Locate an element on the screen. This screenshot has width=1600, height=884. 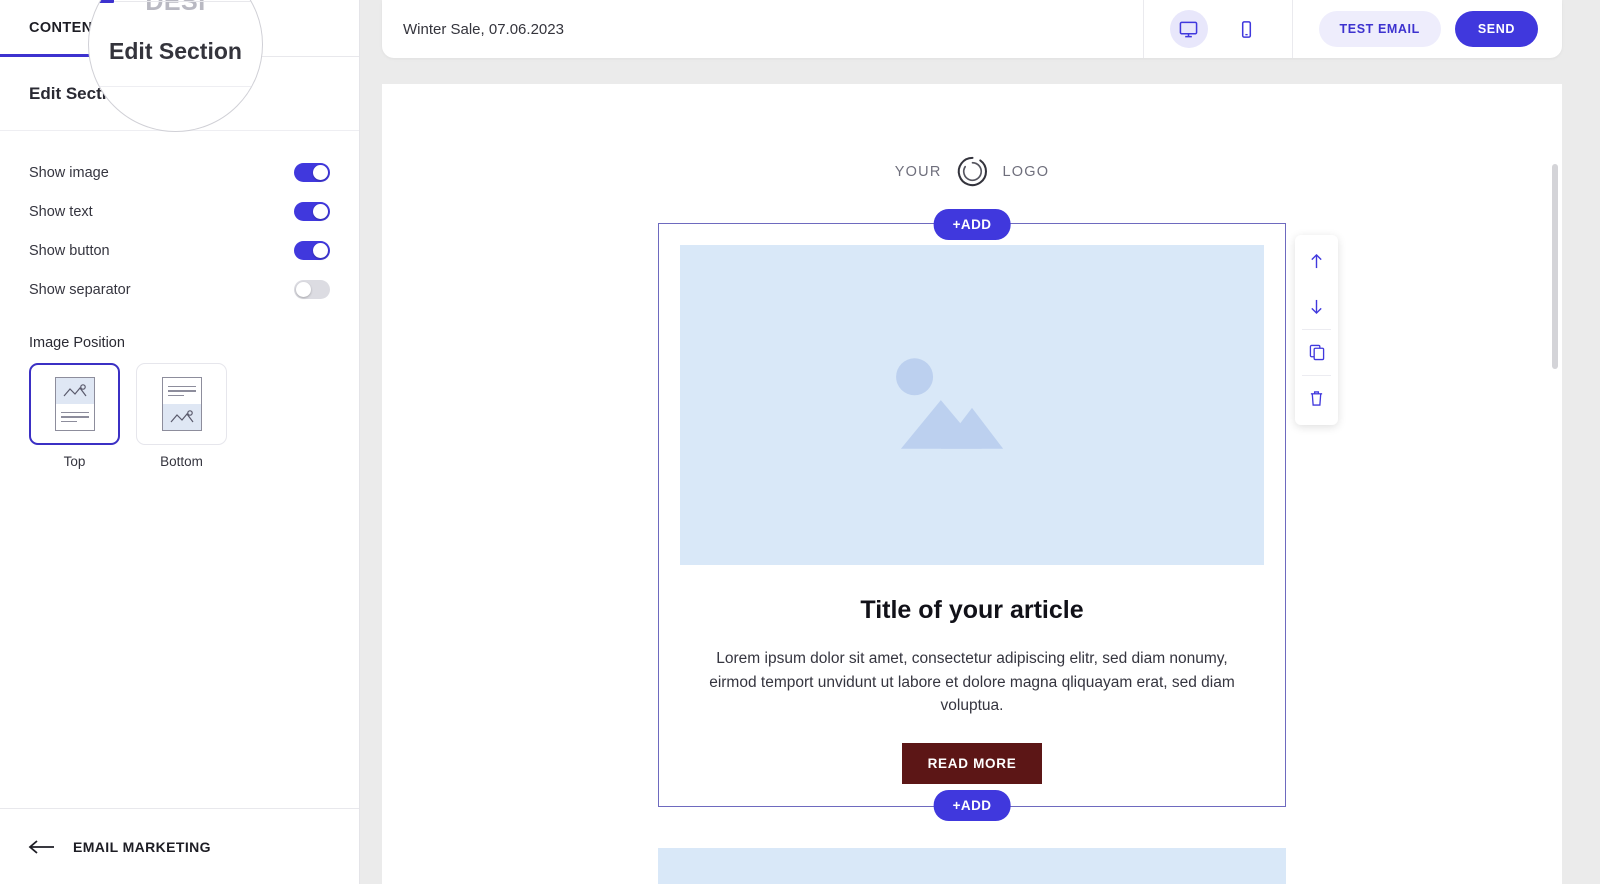
loupe-tab-accent is located at coordinates (104, 1).